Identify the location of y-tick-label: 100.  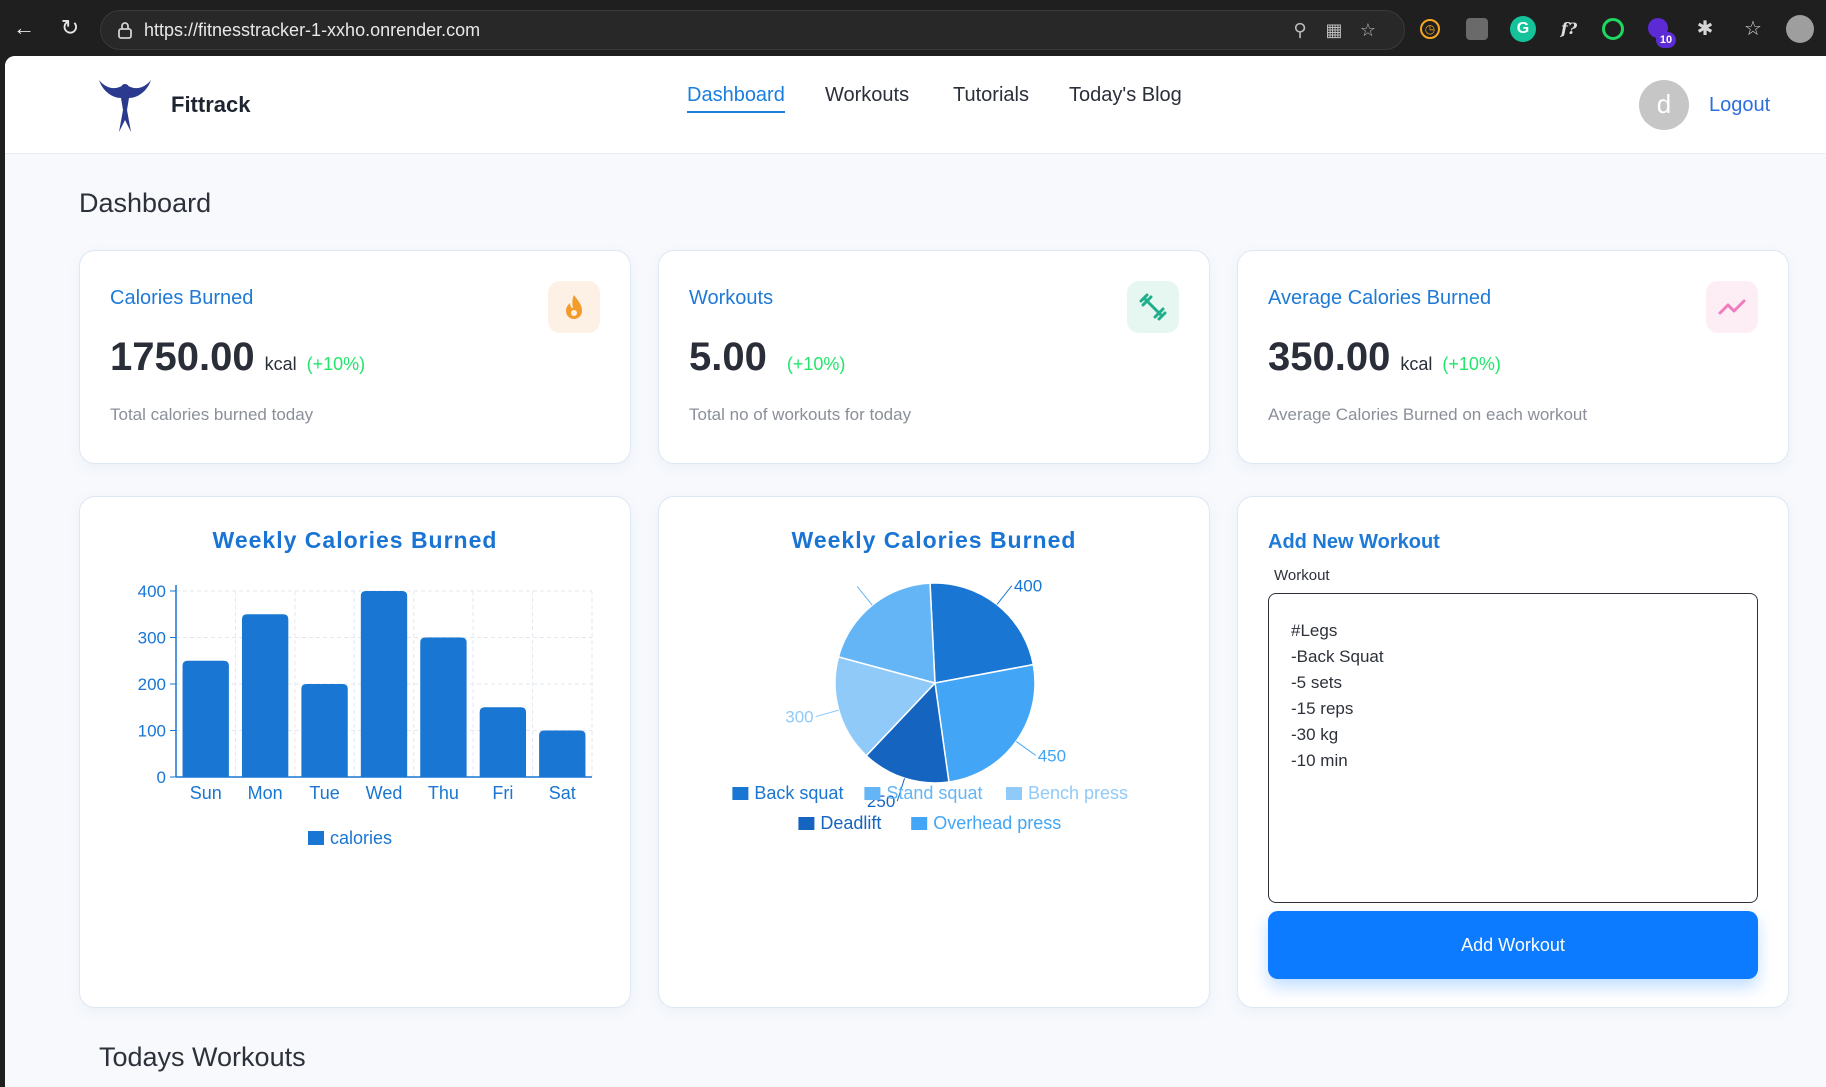
(152, 731).